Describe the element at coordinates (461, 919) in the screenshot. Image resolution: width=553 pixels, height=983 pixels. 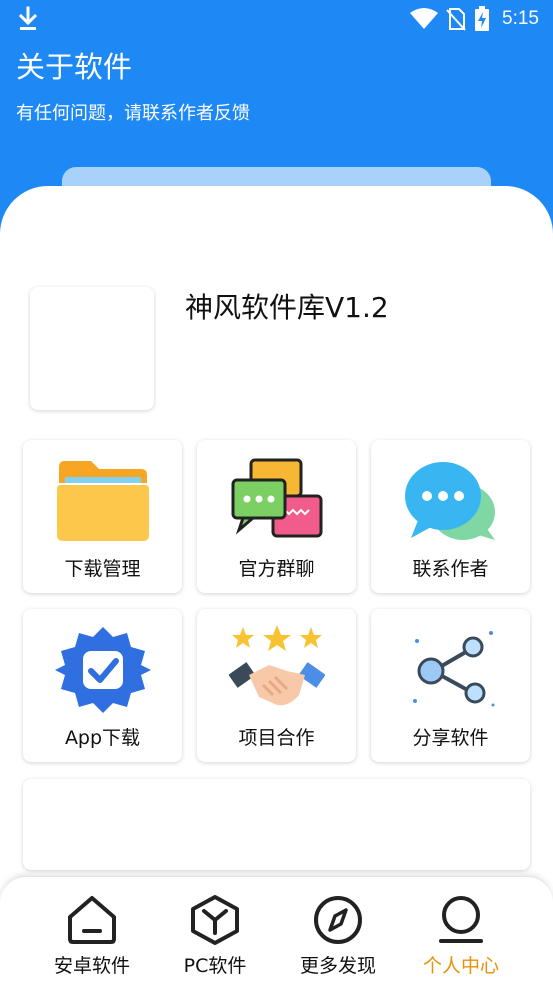
I see `profile-icon` at that location.